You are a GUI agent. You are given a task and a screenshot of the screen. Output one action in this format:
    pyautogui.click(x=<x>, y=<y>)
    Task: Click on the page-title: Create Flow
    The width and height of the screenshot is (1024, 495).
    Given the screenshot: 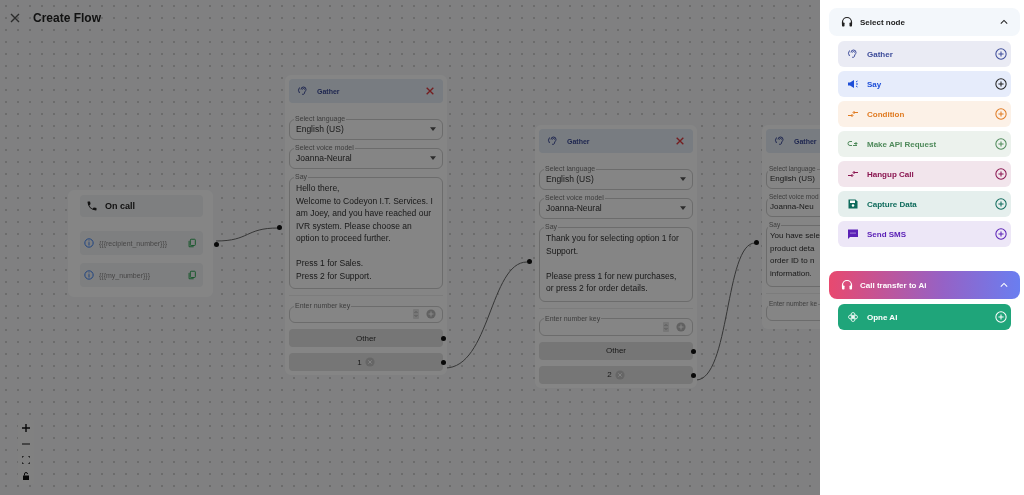 What is the action you would take?
    pyautogui.click(x=67, y=18)
    